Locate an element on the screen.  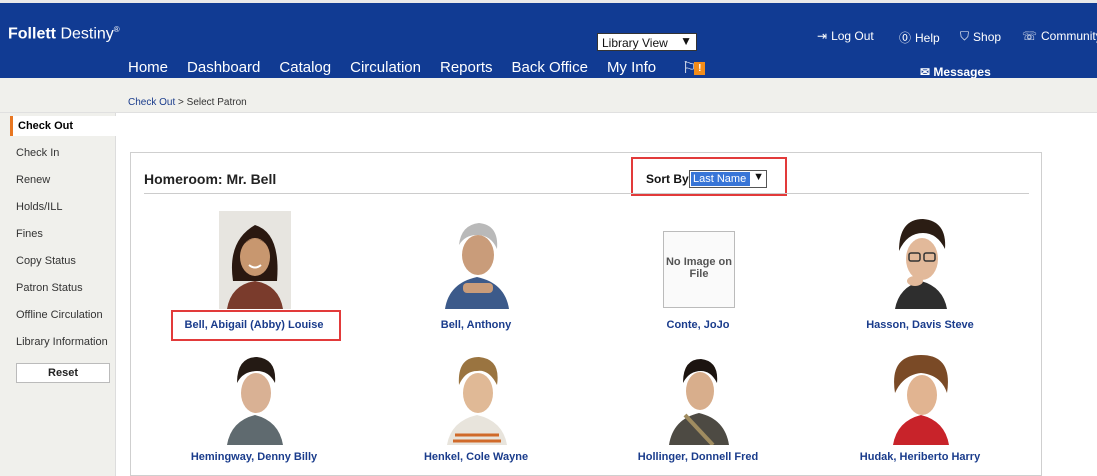
messages-link: ✉ Messages is located at coordinates (955, 72).